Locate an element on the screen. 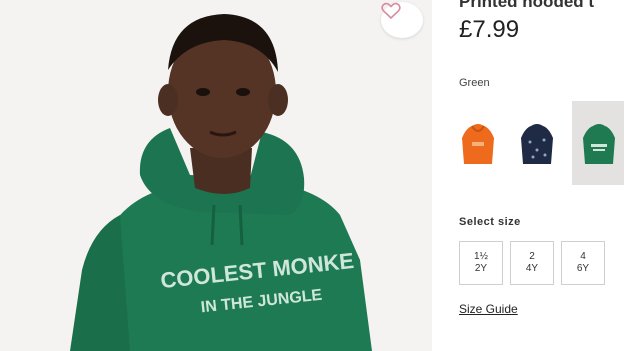 The width and height of the screenshot is (624, 351). green-hoodie-thumbnail is located at coordinates (599, 144).